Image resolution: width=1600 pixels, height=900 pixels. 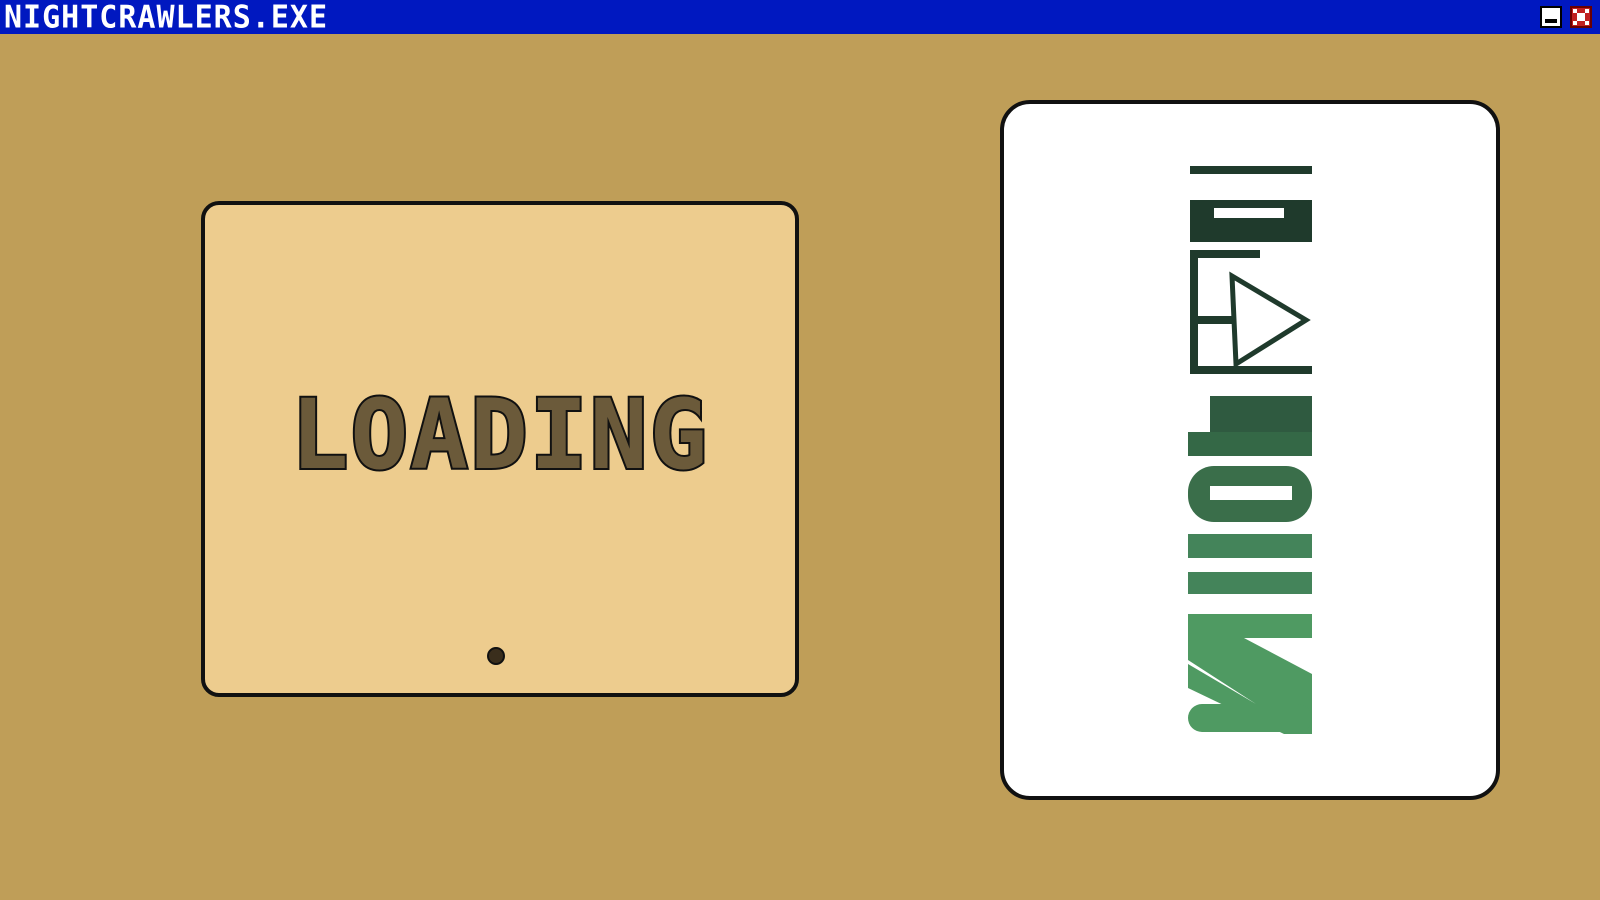 What do you see at coordinates (800, 18) in the screenshot?
I see `title-bar: NIGHTCRAWLERS.EXE` at bounding box center [800, 18].